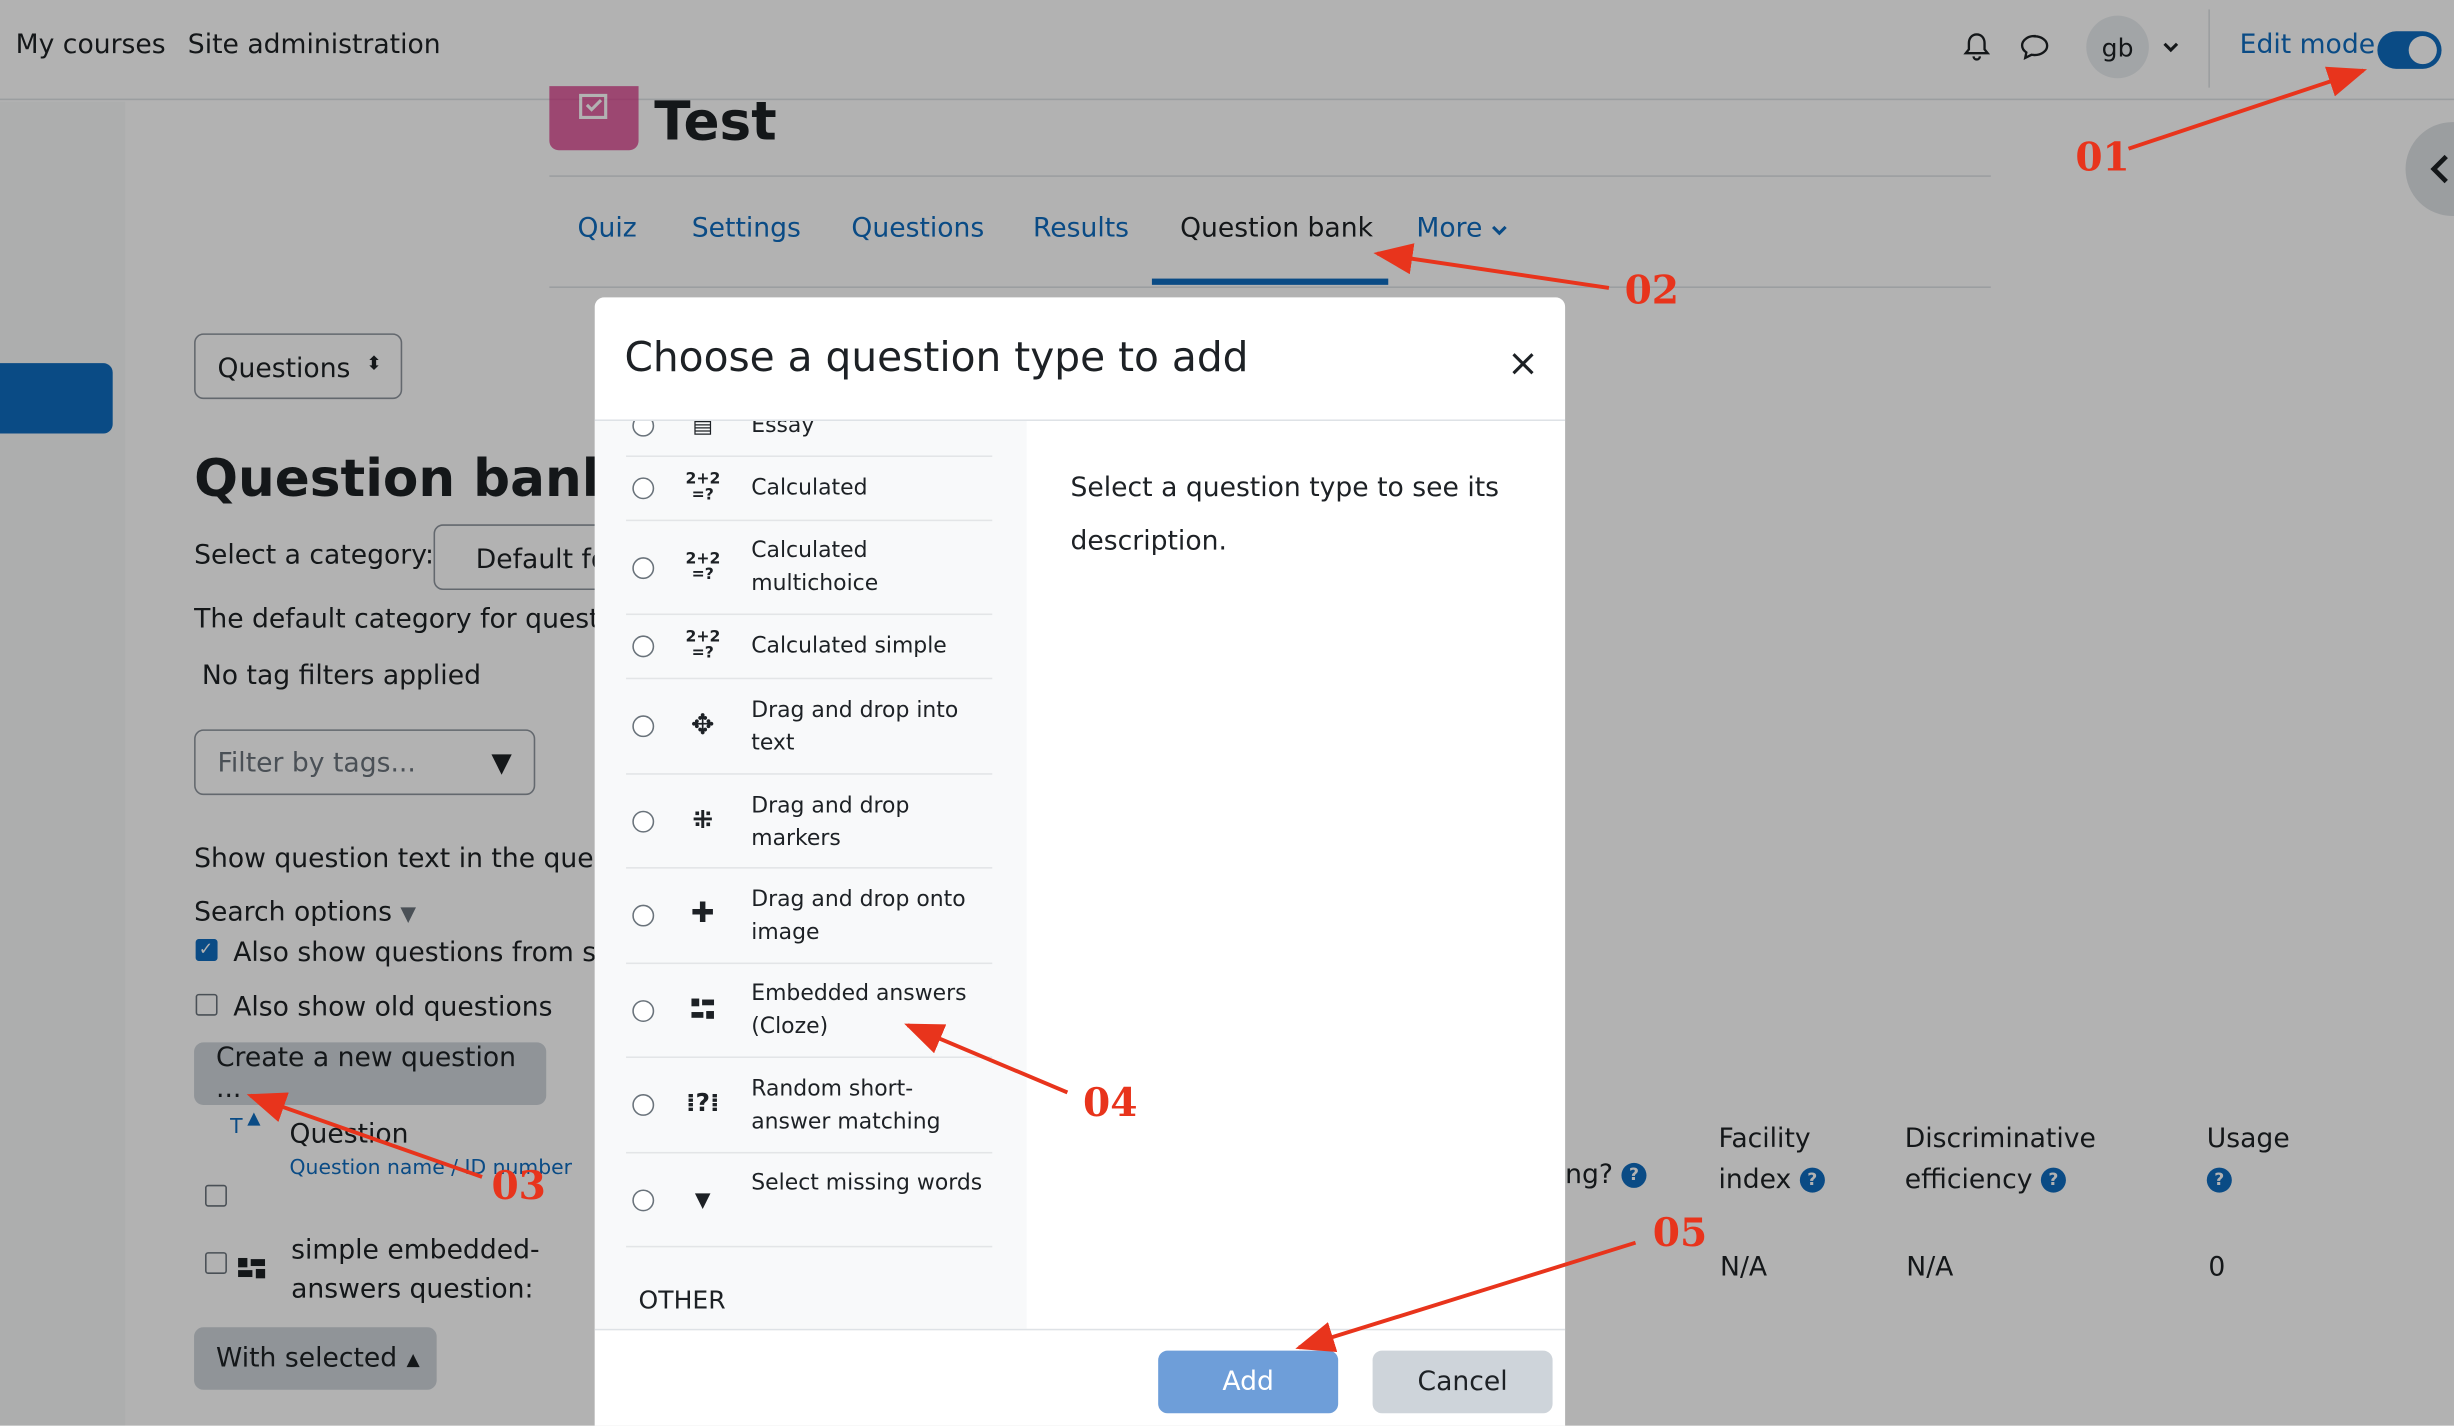 This screenshot has width=2454, height=1426. What do you see at coordinates (1680, 1232) in the screenshot?
I see `annotation-label: 05` at bounding box center [1680, 1232].